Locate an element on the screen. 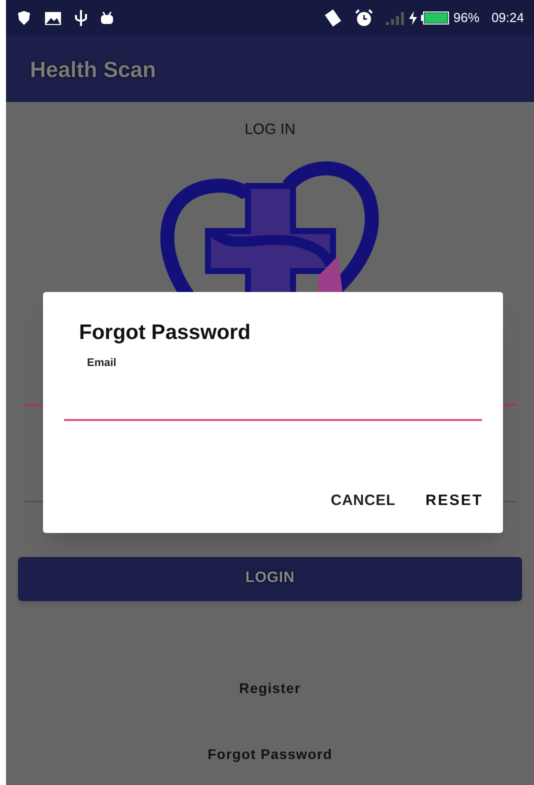 This screenshot has height=785, width=534. dialog-title: Forgot Password is located at coordinates (165, 333).